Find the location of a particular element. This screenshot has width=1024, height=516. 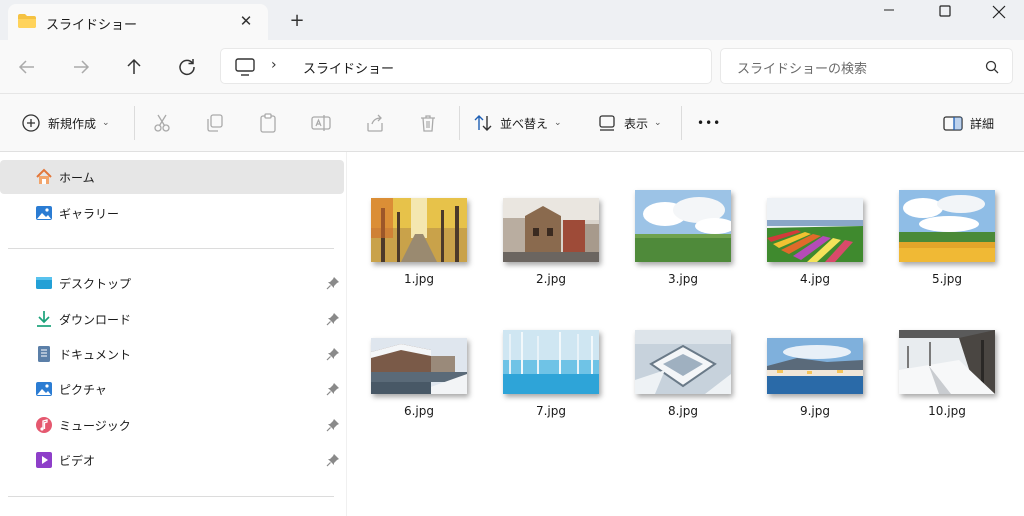

file-item: 9.jpg is located at coordinates (815, 377).